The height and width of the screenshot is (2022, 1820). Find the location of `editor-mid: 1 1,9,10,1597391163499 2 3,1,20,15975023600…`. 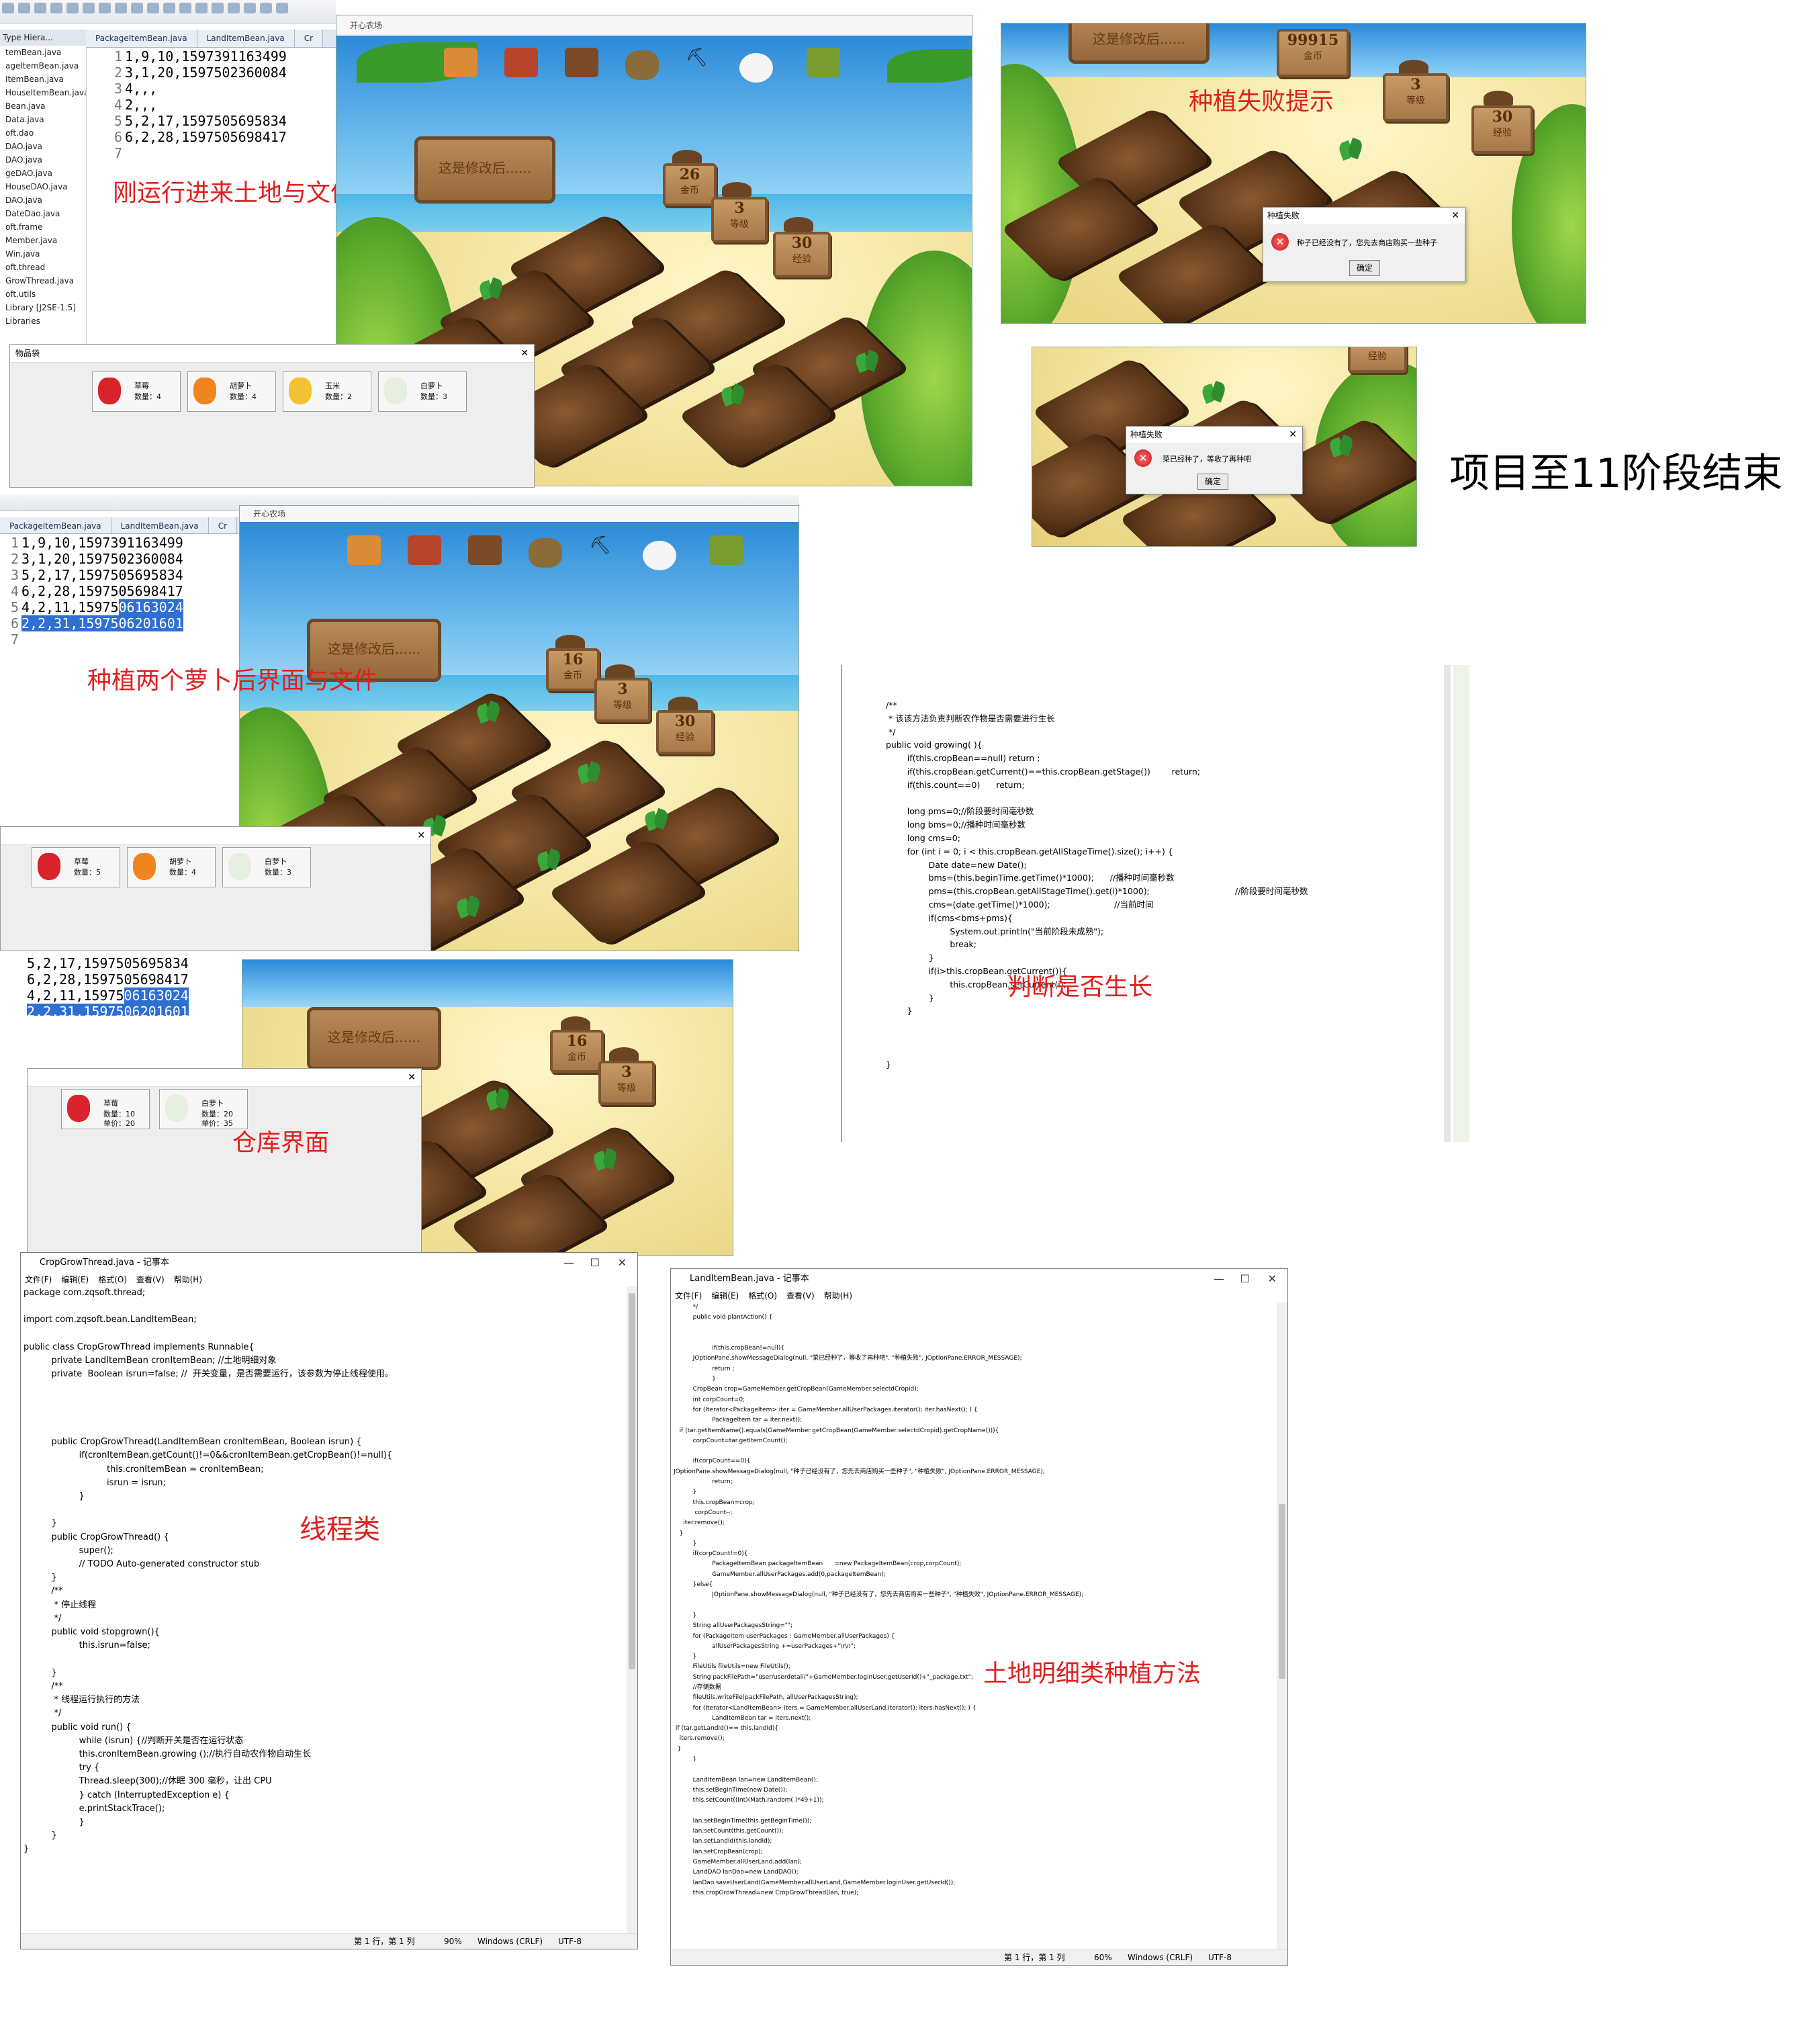

editor-mid: 1 1,9,10,1597391163499 2 3,1,20,15975023600… is located at coordinates (122, 595).